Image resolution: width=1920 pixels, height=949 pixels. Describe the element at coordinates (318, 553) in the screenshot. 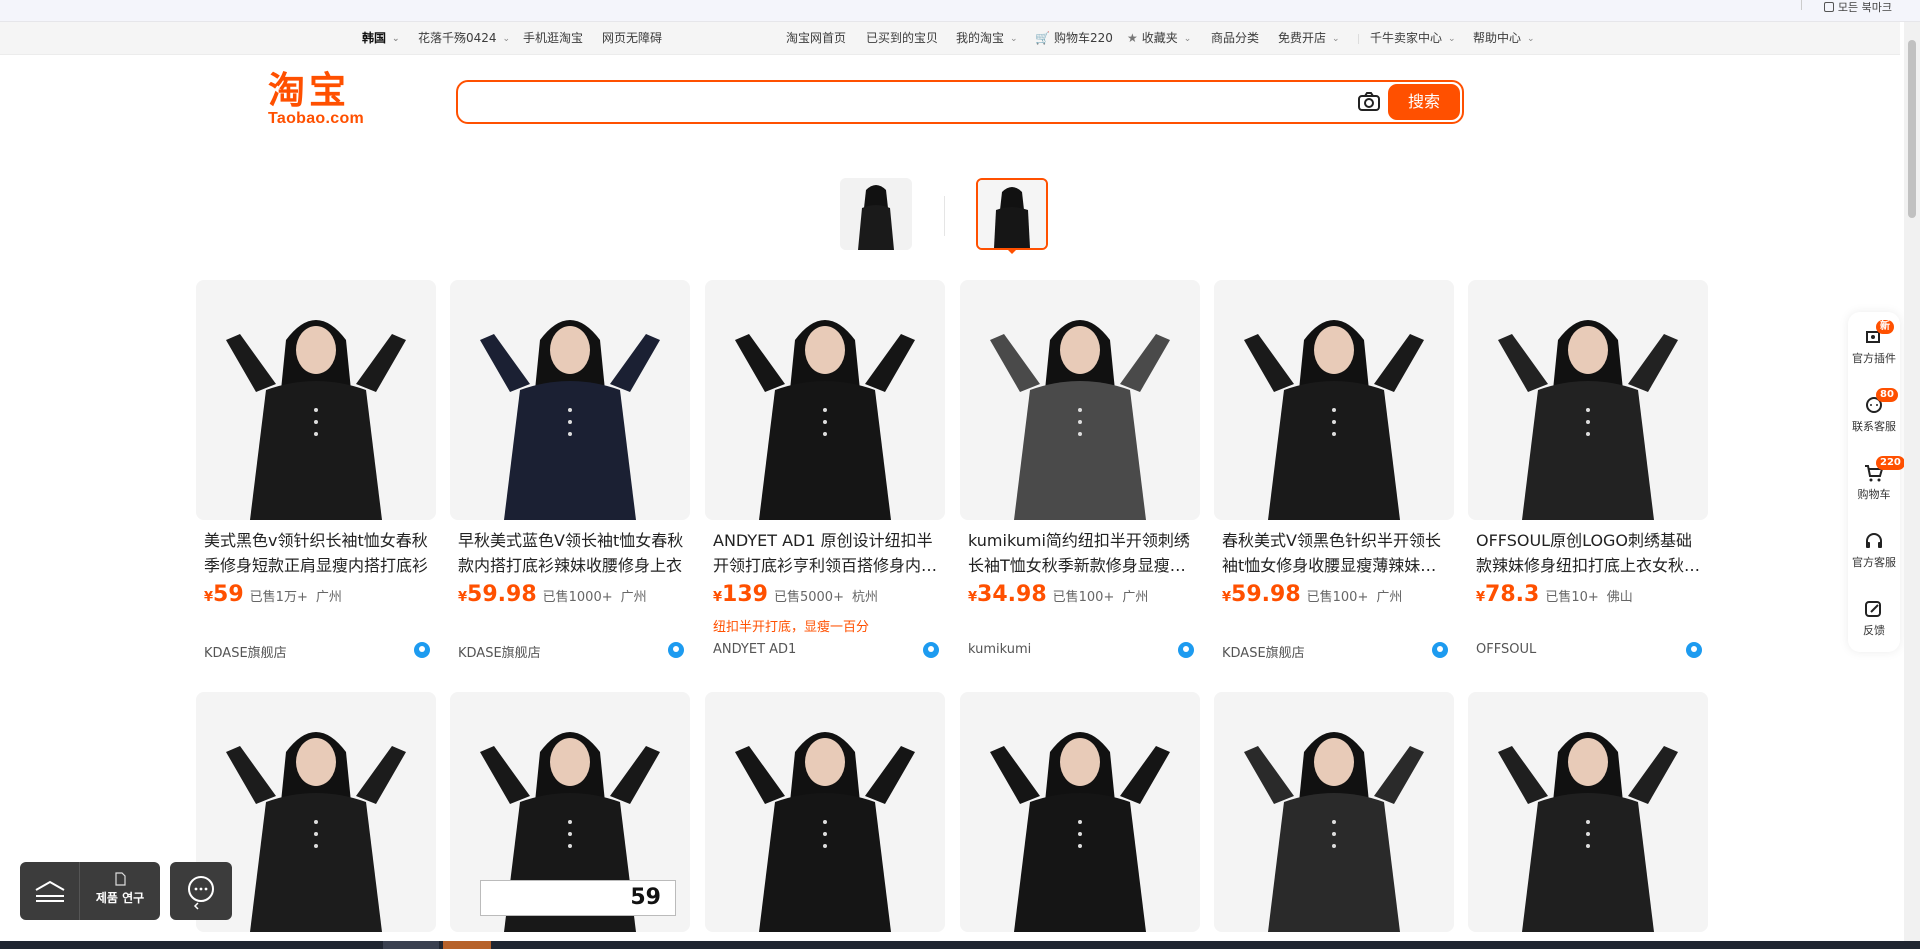

I see `product-title: 美式黑色v领针织长袖t恤女春秋季修身短款正肩显瘦内搭打底衫` at that location.